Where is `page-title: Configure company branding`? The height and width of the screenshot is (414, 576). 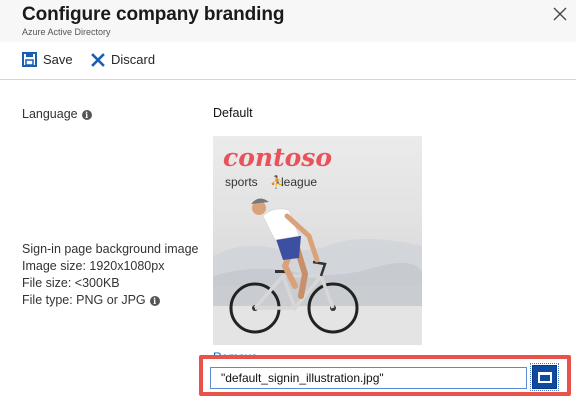 page-title: Configure company branding is located at coordinates (153, 14).